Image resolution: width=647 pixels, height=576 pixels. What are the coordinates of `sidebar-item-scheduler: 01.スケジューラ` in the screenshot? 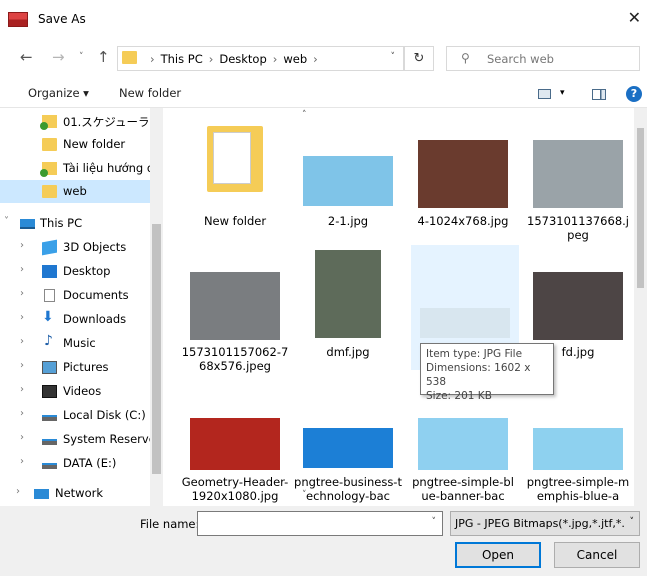 It's located at (75, 121).